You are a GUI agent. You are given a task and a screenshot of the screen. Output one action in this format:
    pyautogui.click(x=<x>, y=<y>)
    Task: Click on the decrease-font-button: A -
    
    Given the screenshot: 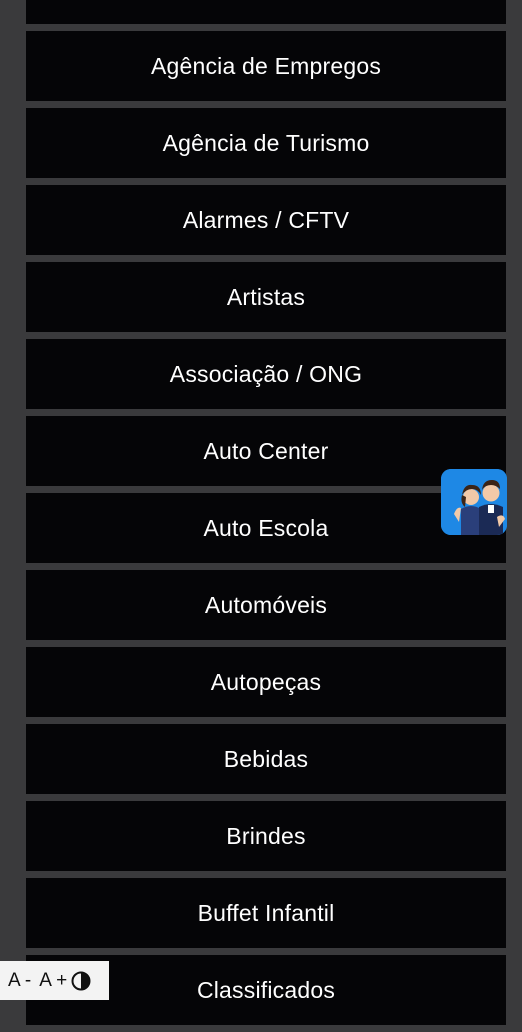 What is the action you would take?
    pyautogui.click(x=19, y=981)
    